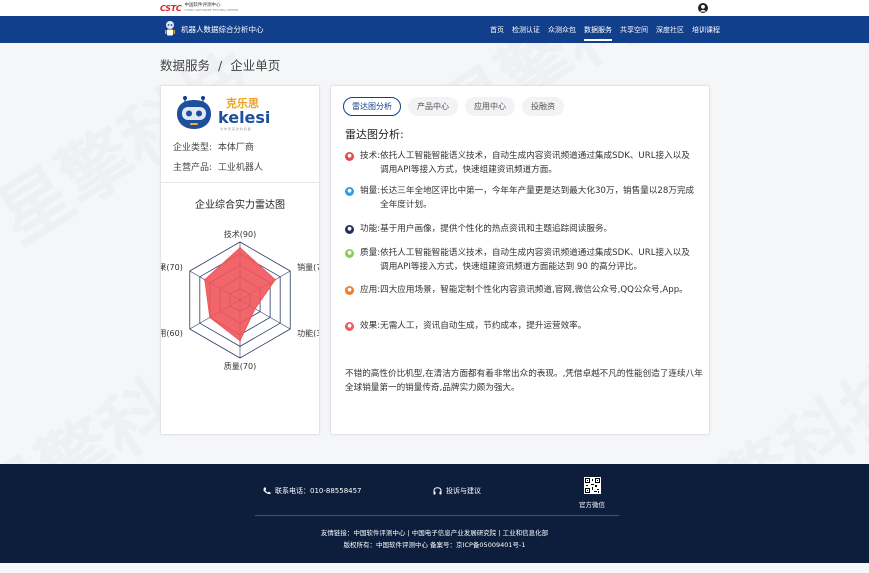  Describe the element at coordinates (598, 30) in the screenshot. I see `nav-item-data-service: 数据服务` at that location.